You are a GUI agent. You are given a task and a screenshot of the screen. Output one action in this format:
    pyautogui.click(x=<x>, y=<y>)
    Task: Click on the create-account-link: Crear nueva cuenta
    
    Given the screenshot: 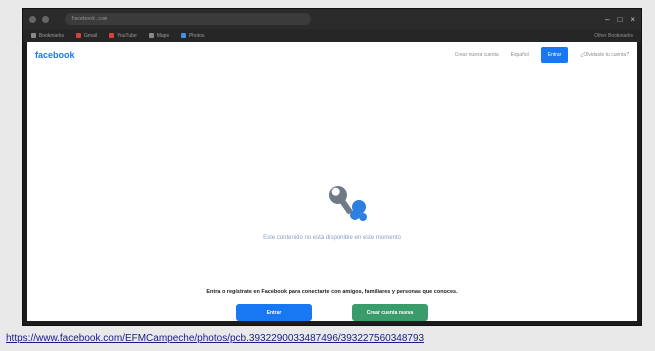 What is the action you would take?
    pyautogui.click(x=477, y=55)
    